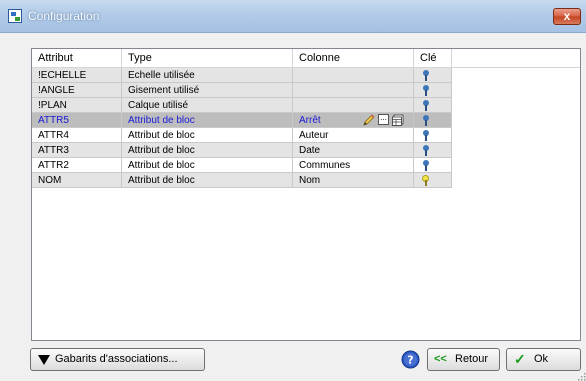  What do you see at coordinates (353, 150) in the screenshot?
I see `cell-colonne: Date` at bounding box center [353, 150].